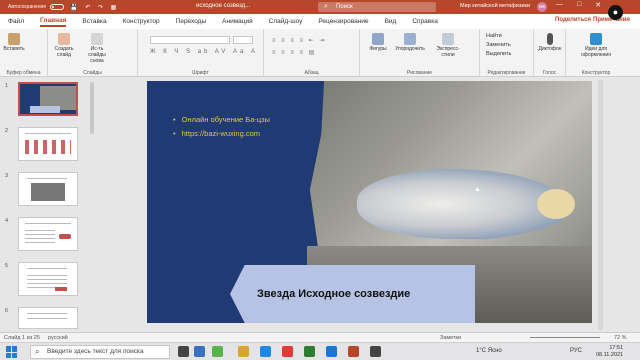 The image size is (640, 360). Describe the element at coordinates (216, 133) in the screenshot. I see `slide-bullet-2: https://bazi-wuxing.com` at that location.